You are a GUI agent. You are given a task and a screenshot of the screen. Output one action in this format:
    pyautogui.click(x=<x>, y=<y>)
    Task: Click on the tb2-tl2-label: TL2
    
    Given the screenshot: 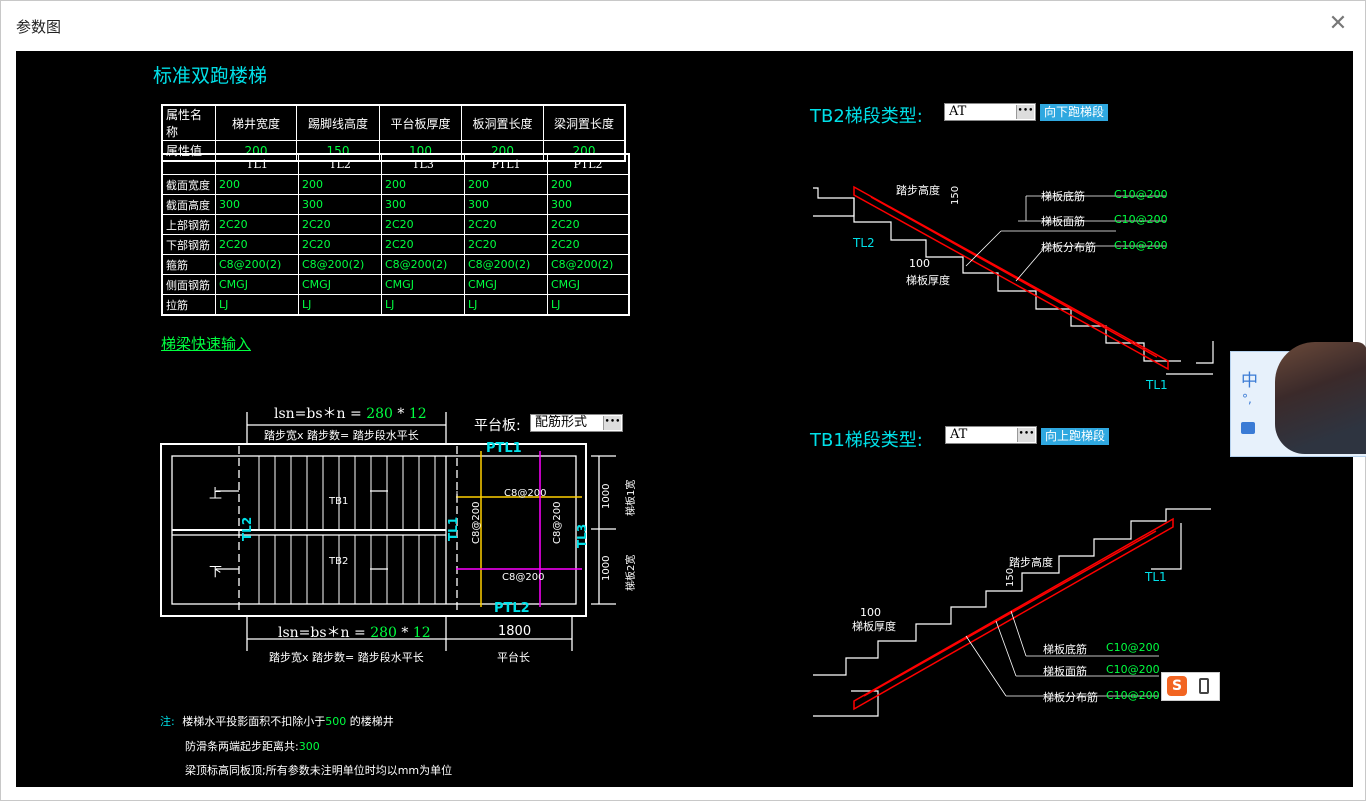 What is the action you would take?
    pyautogui.click(x=864, y=243)
    